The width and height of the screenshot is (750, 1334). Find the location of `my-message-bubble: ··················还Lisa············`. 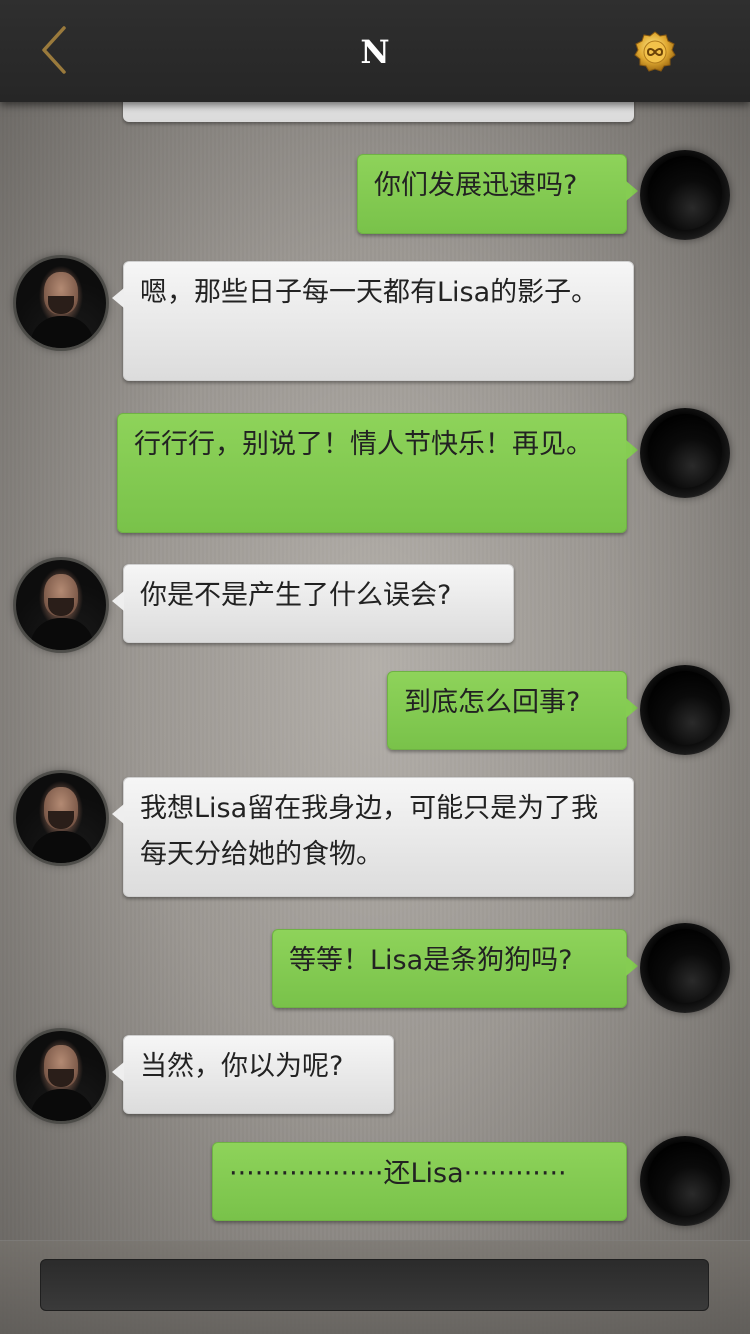

my-message-bubble: ··················还Lisa············ is located at coordinates (419, 1181).